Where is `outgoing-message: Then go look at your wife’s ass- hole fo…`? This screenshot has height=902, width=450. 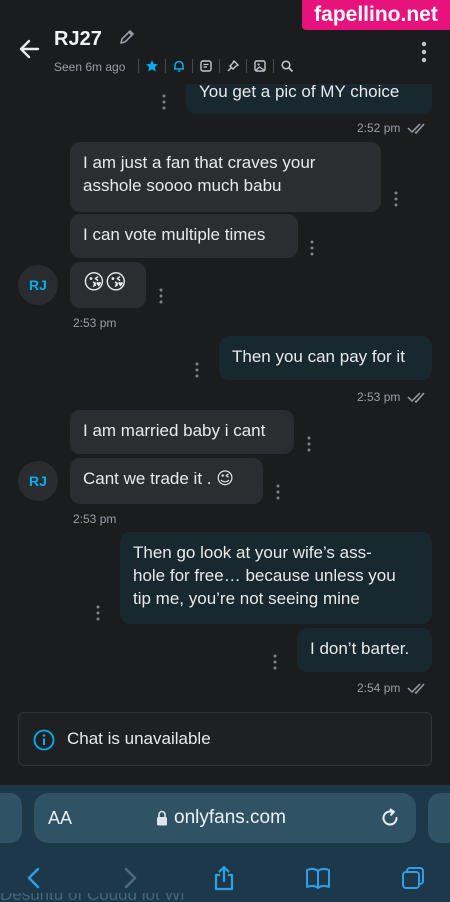 outgoing-message: Then go look at your wife’s ass- hole fo… is located at coordinates (276, 578).